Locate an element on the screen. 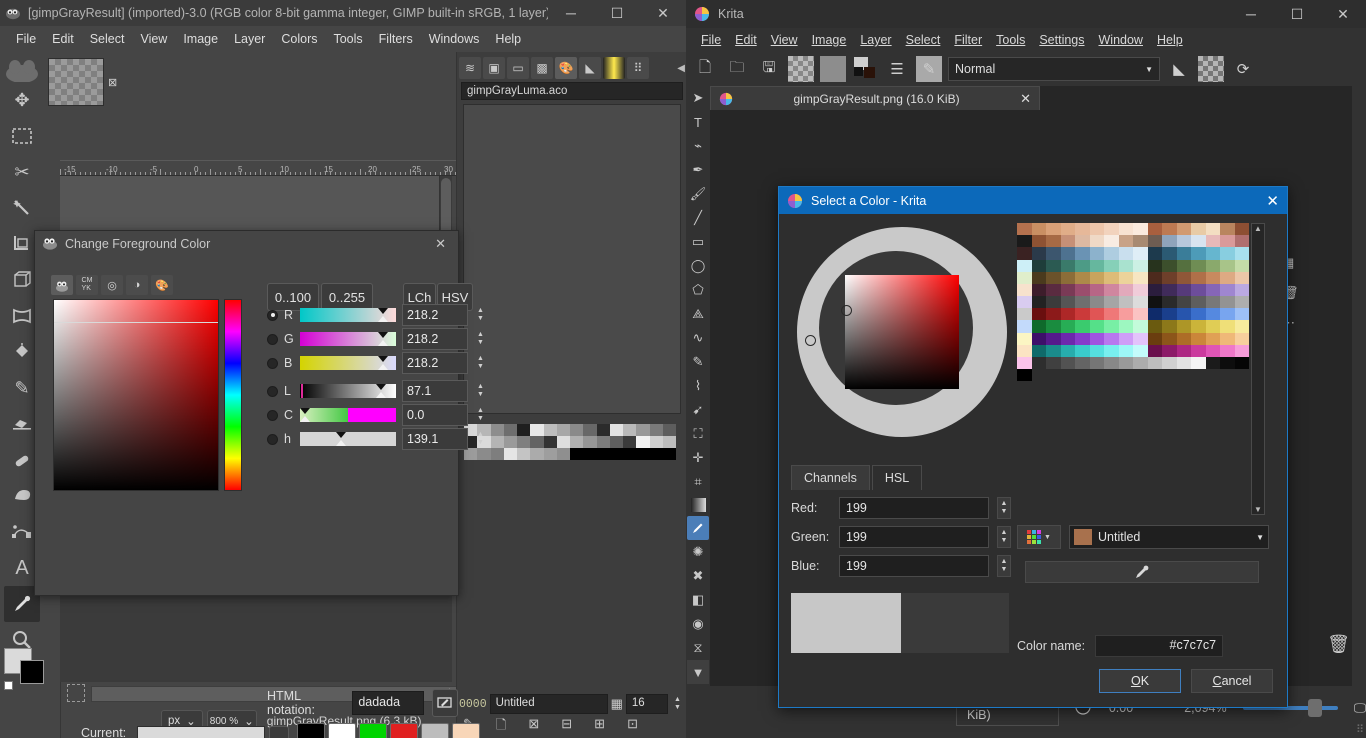  scroll-up-icon: ▲ is located at coordinates (1258, 228).